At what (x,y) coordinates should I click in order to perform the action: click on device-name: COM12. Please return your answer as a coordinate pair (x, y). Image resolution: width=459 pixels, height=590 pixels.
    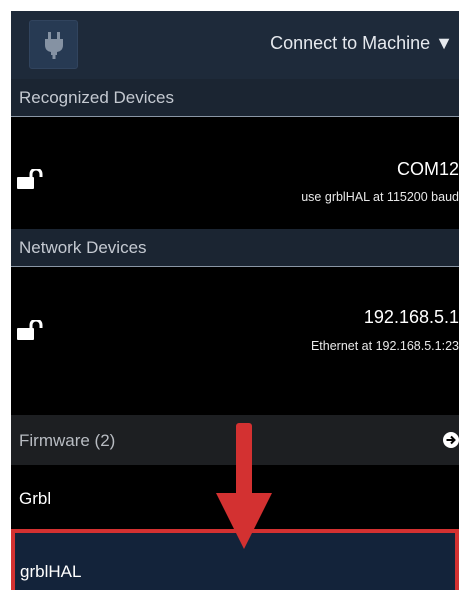
    Looking at the image, I should click on (427, 169).